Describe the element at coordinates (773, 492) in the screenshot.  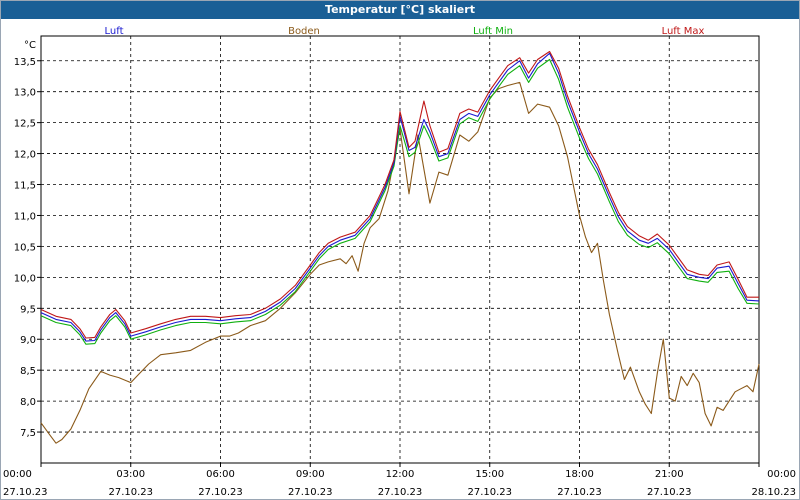
I see `x-tick-label-date: 28.10.23` at that location.